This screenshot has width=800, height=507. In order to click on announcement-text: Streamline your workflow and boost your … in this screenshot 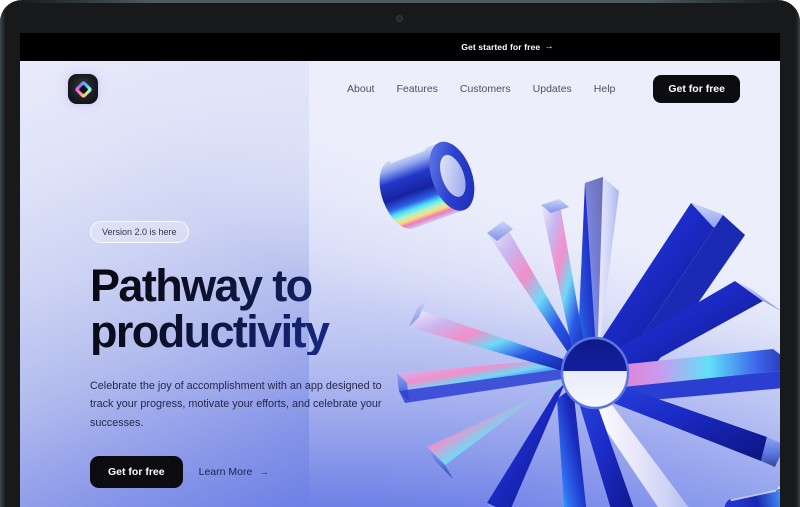, I will do `click(350, 47)`.